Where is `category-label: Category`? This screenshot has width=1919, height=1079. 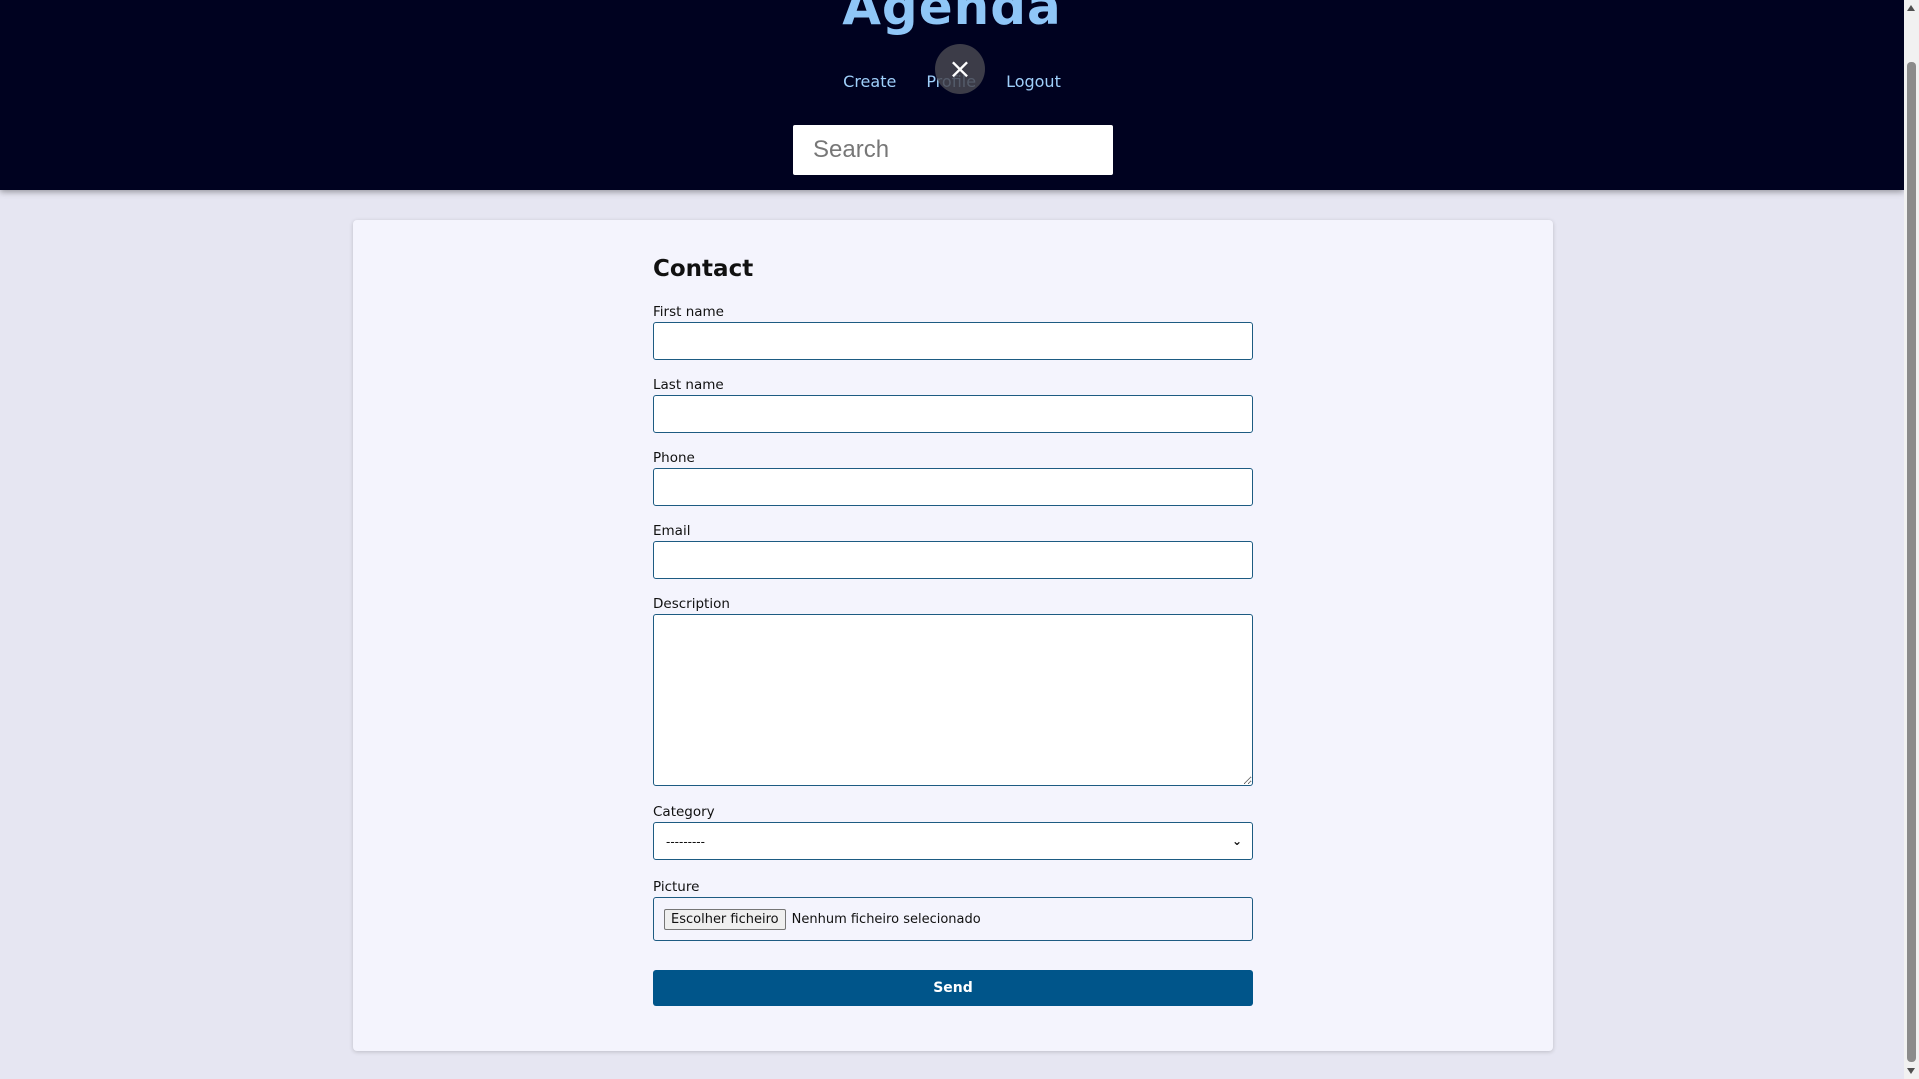 category-label: Category is located at coordinates (684, 812).